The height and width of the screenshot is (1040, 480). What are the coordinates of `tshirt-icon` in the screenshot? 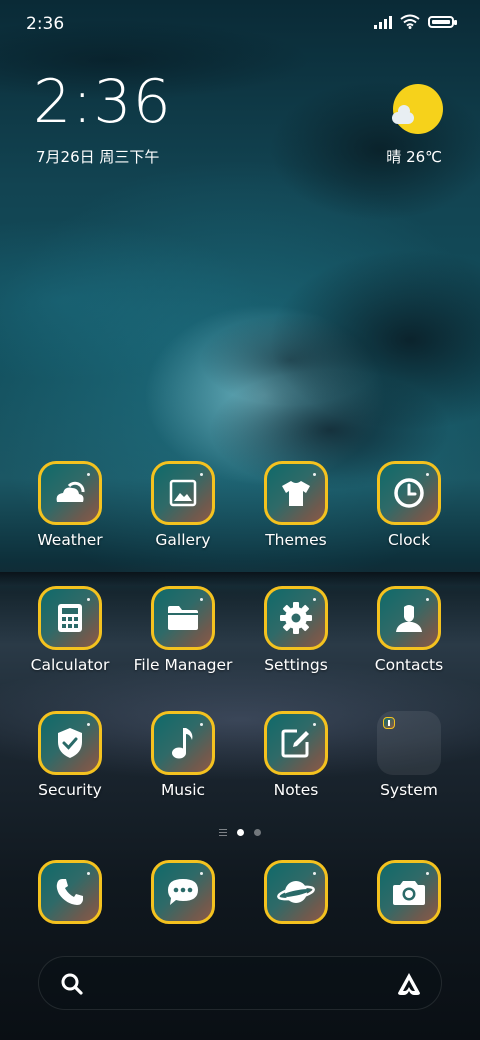 It's located at (296, 493).